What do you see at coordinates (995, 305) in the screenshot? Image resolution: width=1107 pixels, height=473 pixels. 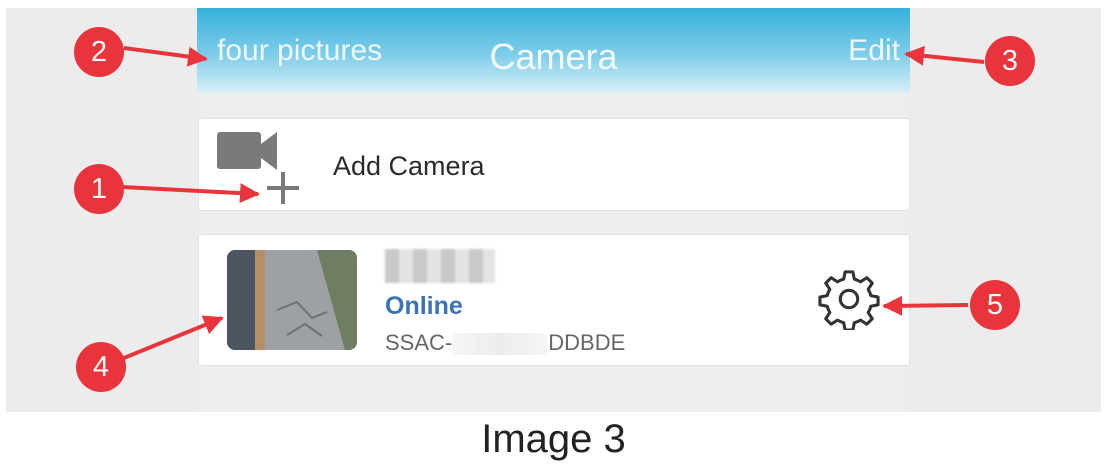 I see `callout-5: 5` at bounding box center [995, 305].